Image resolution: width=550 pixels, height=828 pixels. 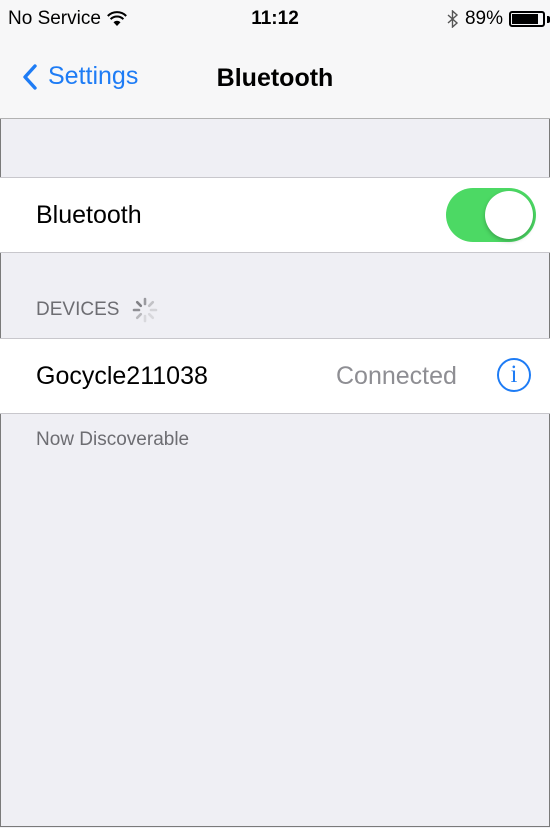 What do you see at coordinates (89, 215) in the screenshot?
I see `bluetooth-toggle-label: Bluetooth` at bounding box center [89, 215].